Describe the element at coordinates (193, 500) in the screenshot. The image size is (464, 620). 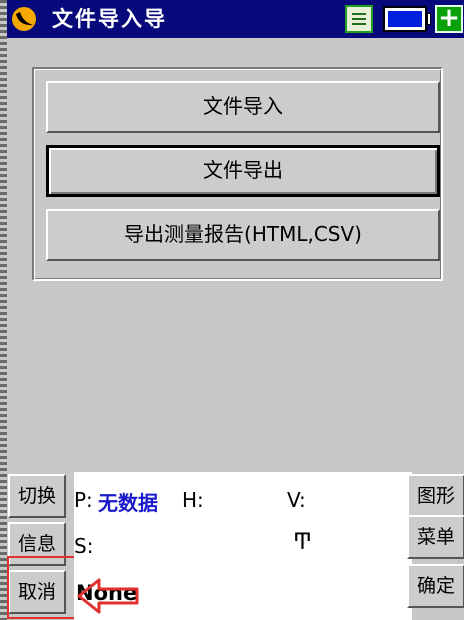
I see `h-label: H:` at that location.